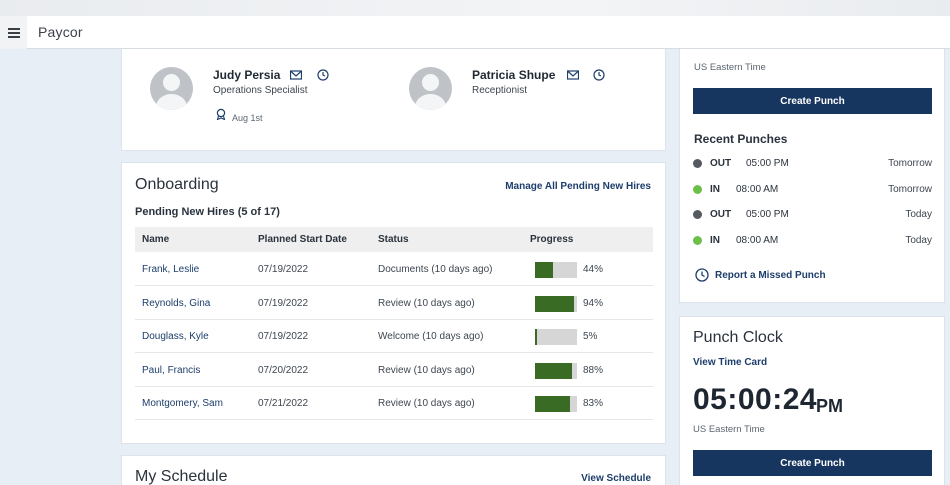  I want to click on column-header-start-date: Planned Start Date, so click(302, 239).